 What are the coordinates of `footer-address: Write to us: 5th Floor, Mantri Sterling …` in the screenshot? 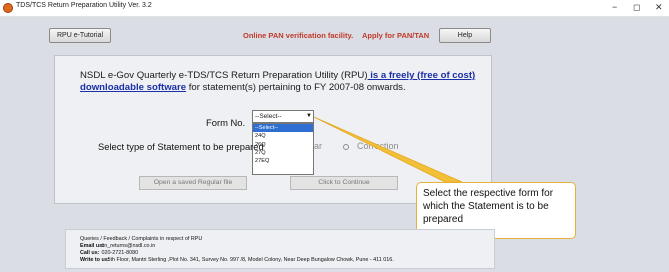 It's located at (237, 260).